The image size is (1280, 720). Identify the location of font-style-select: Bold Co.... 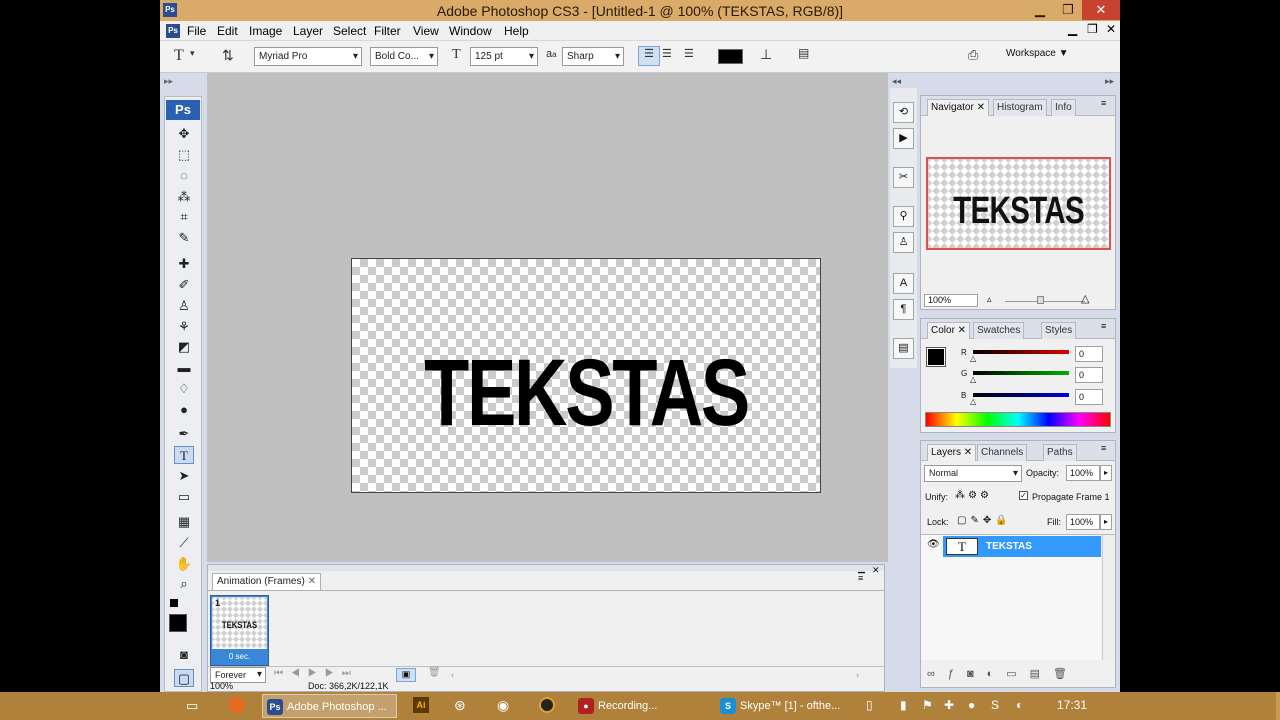
(404, 56).